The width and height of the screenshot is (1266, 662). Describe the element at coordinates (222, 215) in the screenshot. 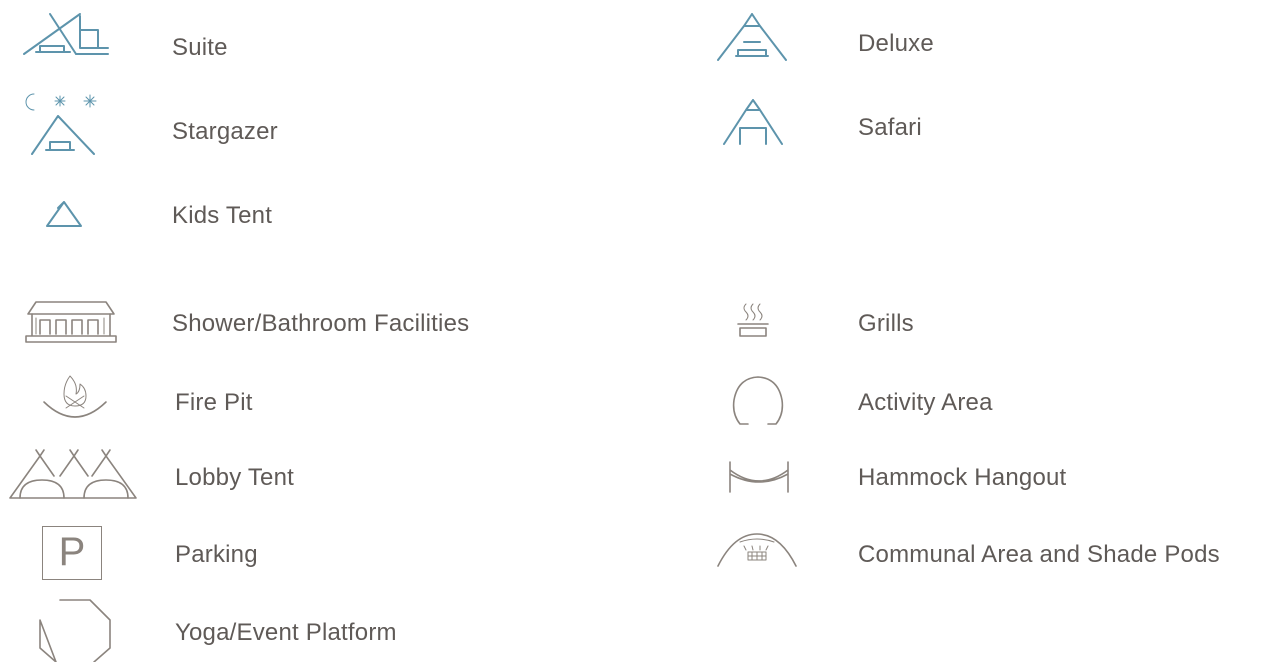

I see `kids-tent-label: Kids Tent` at that location.